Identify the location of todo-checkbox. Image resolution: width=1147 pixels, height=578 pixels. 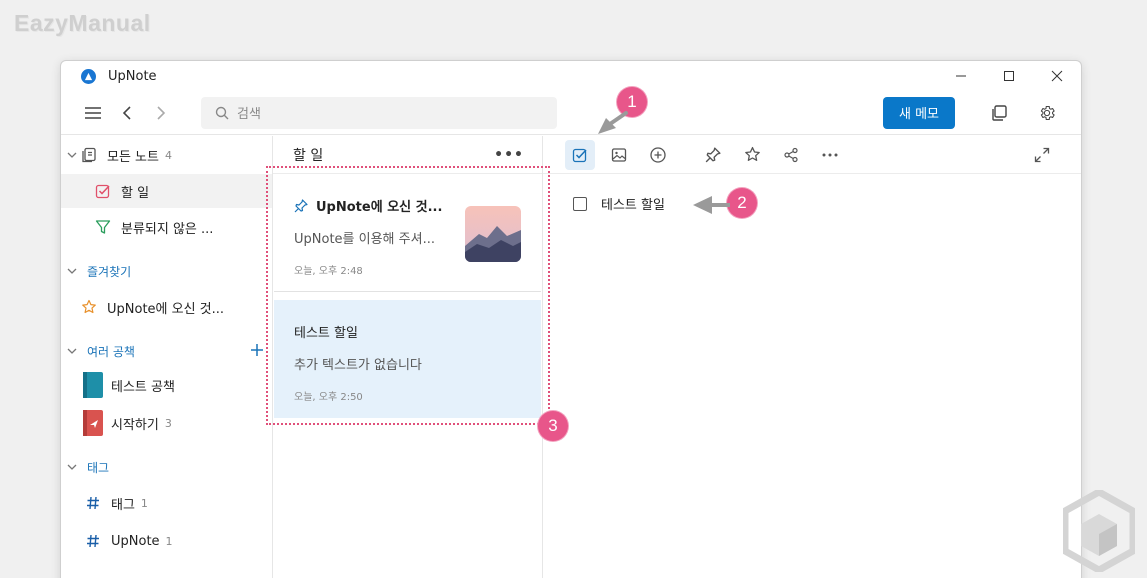
(580, 203).